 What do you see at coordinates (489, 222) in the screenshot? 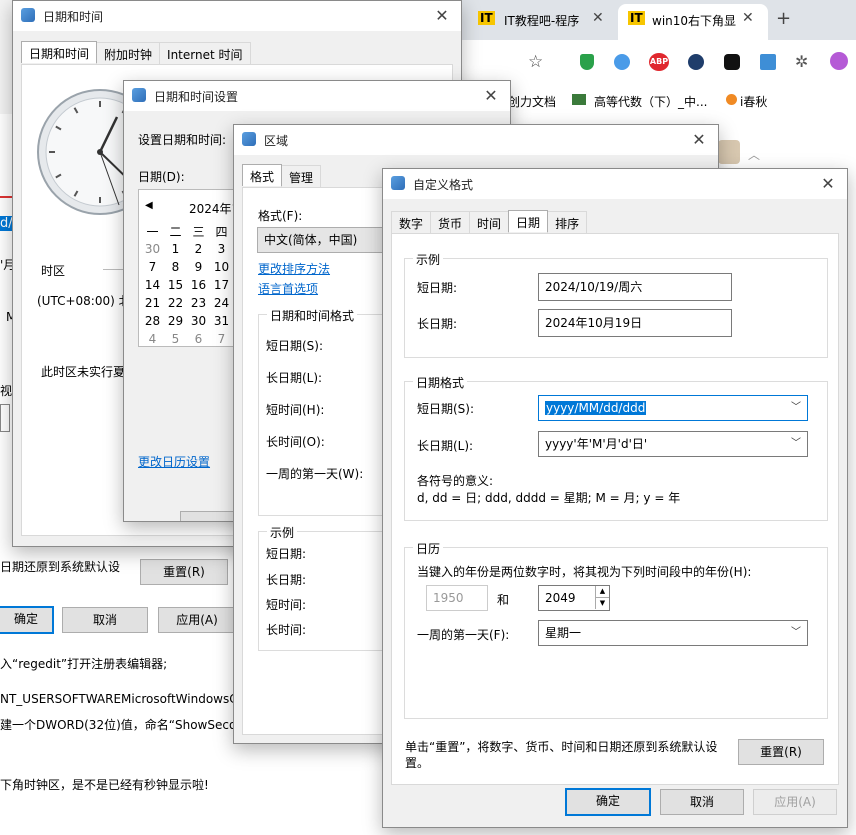
I see `tab-time: 时间` at bounding box center [489, 222].